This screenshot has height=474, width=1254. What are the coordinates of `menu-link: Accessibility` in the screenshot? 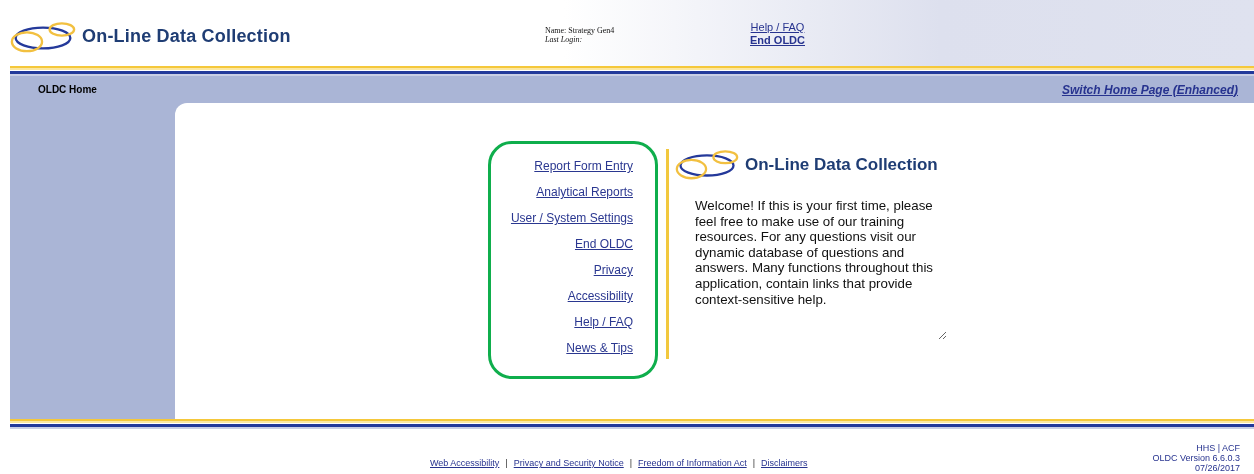 It's located at (600, 296).